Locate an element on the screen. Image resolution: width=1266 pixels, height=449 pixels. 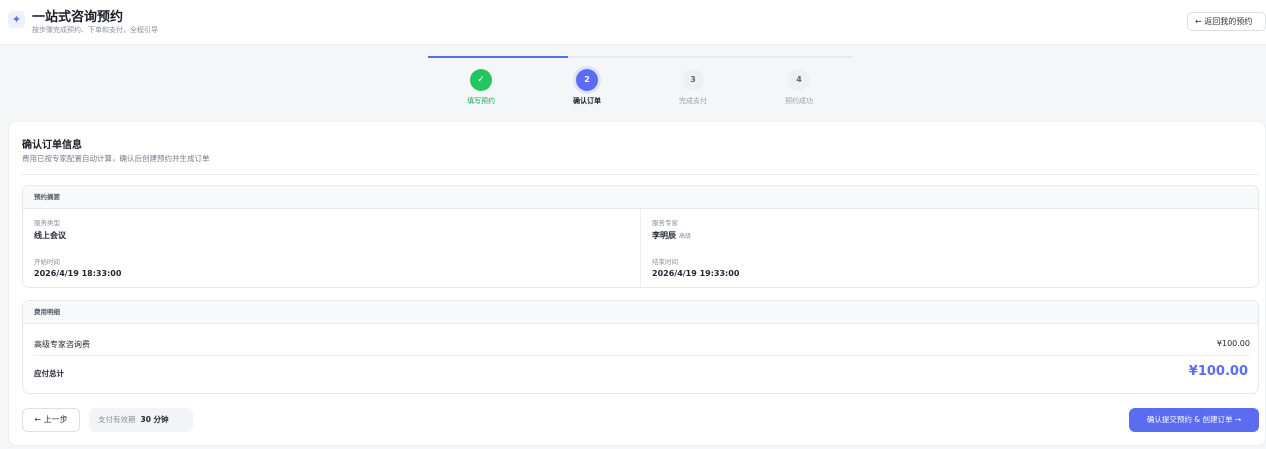
expert-field: 服务专家 李明辰 高级 is located at coordinates (671, 229).